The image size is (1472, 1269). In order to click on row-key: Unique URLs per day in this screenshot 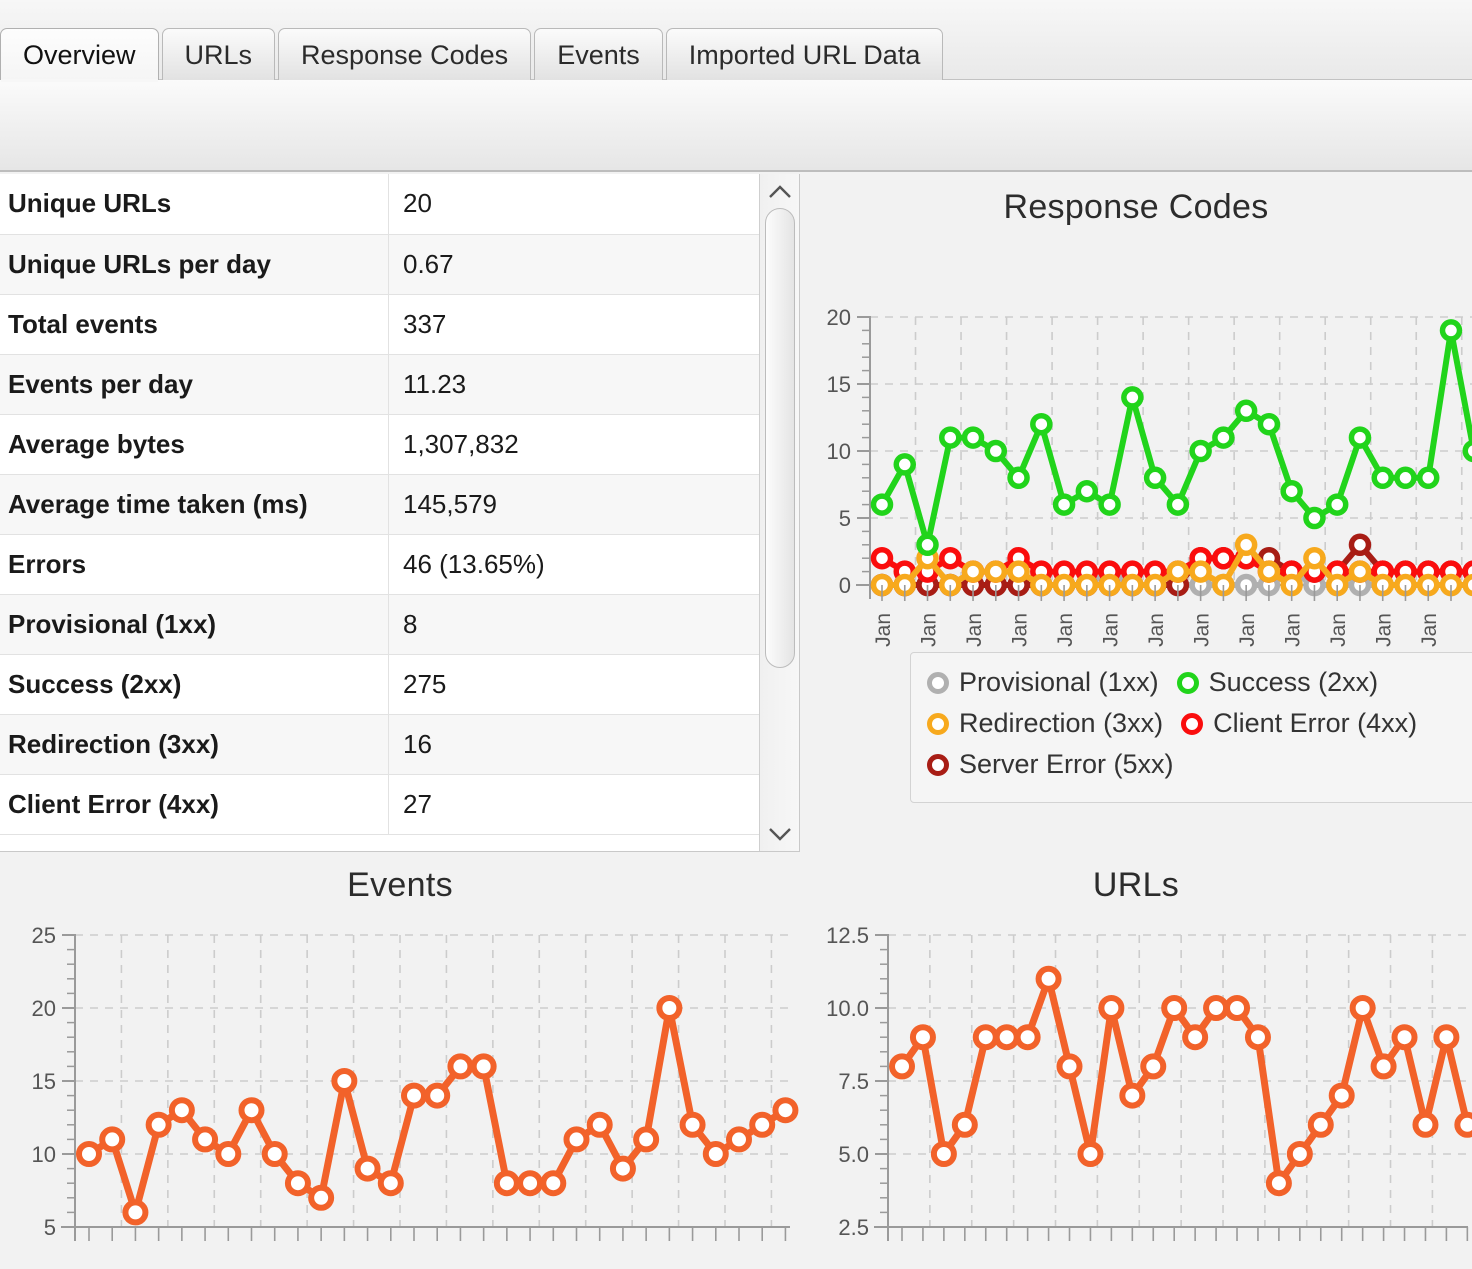, I will do `click(194, 264)`.